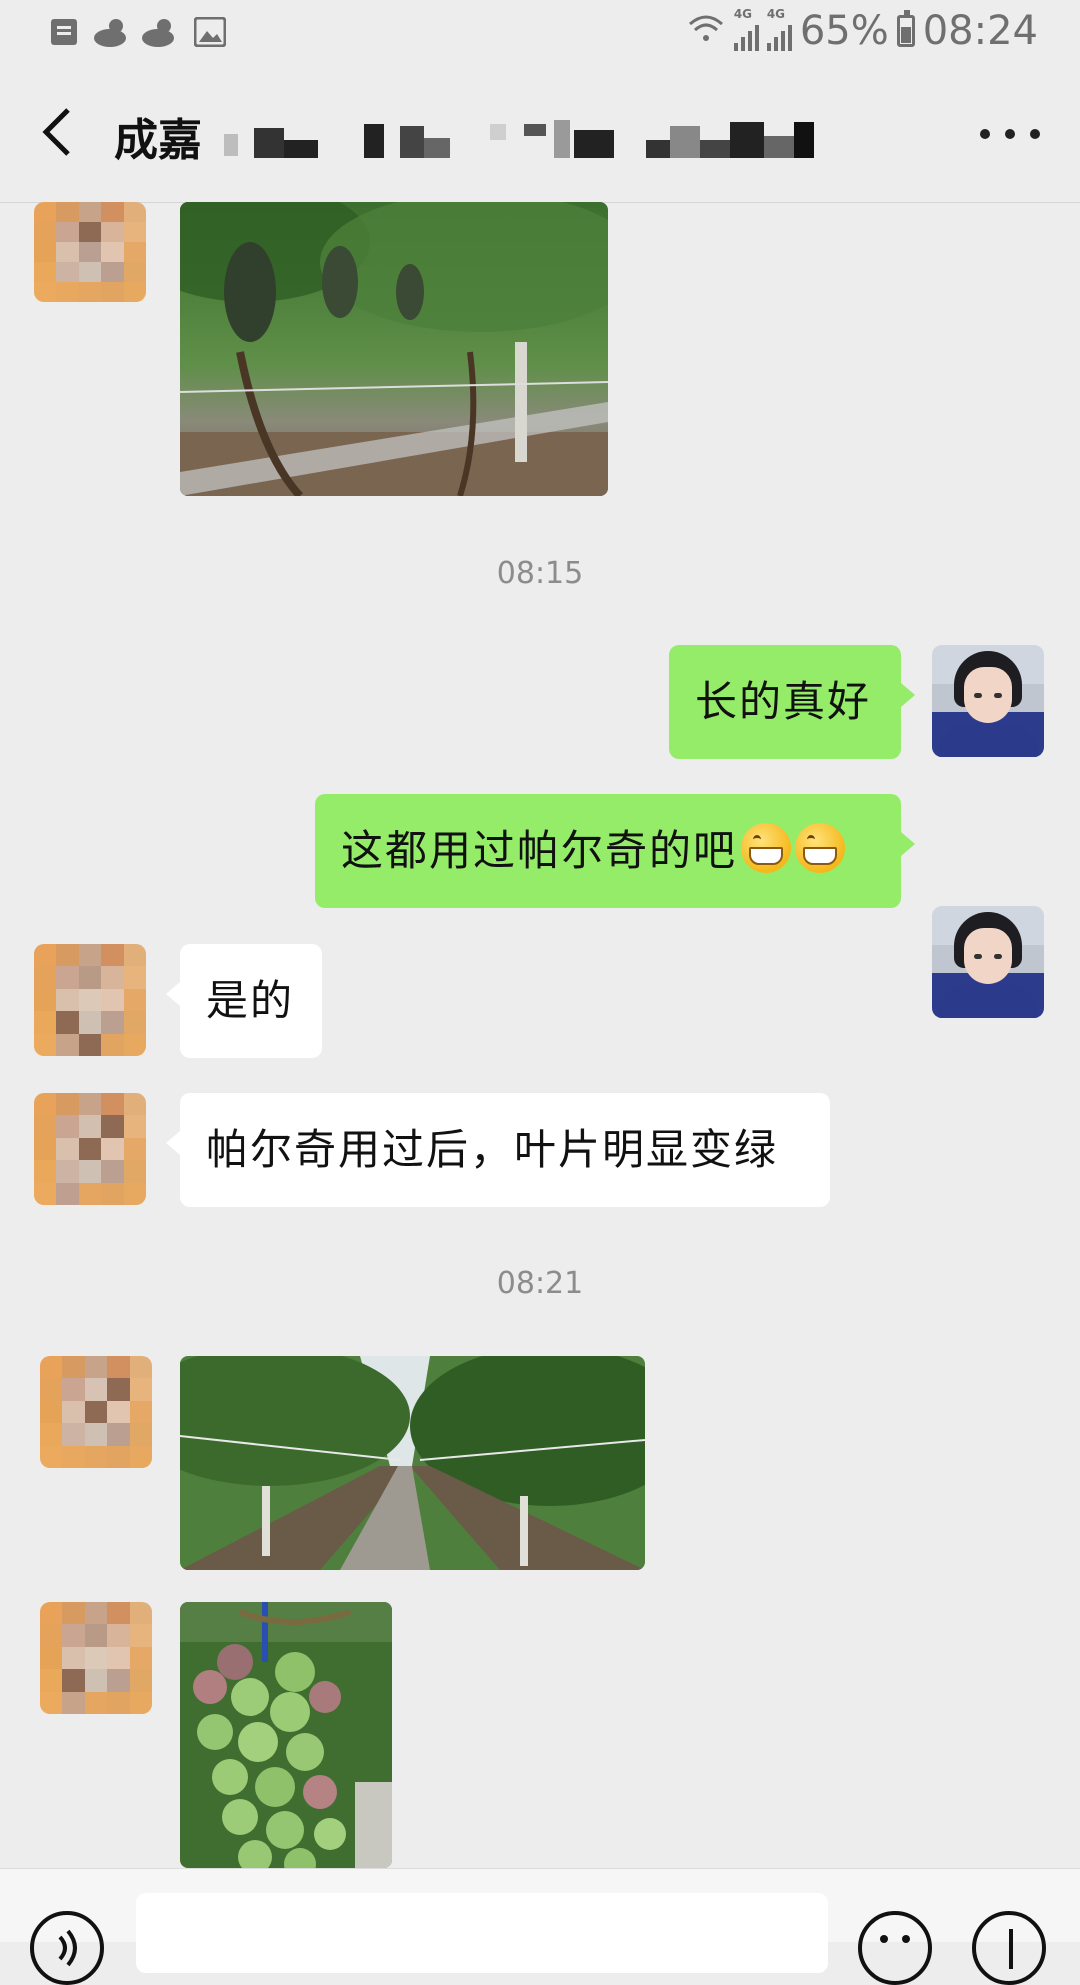 This screenshot has width=1080, height=1985. Describe the element at coordinates (540, 573) in the screenshot. I see `timestamp: 08:15` at that location.